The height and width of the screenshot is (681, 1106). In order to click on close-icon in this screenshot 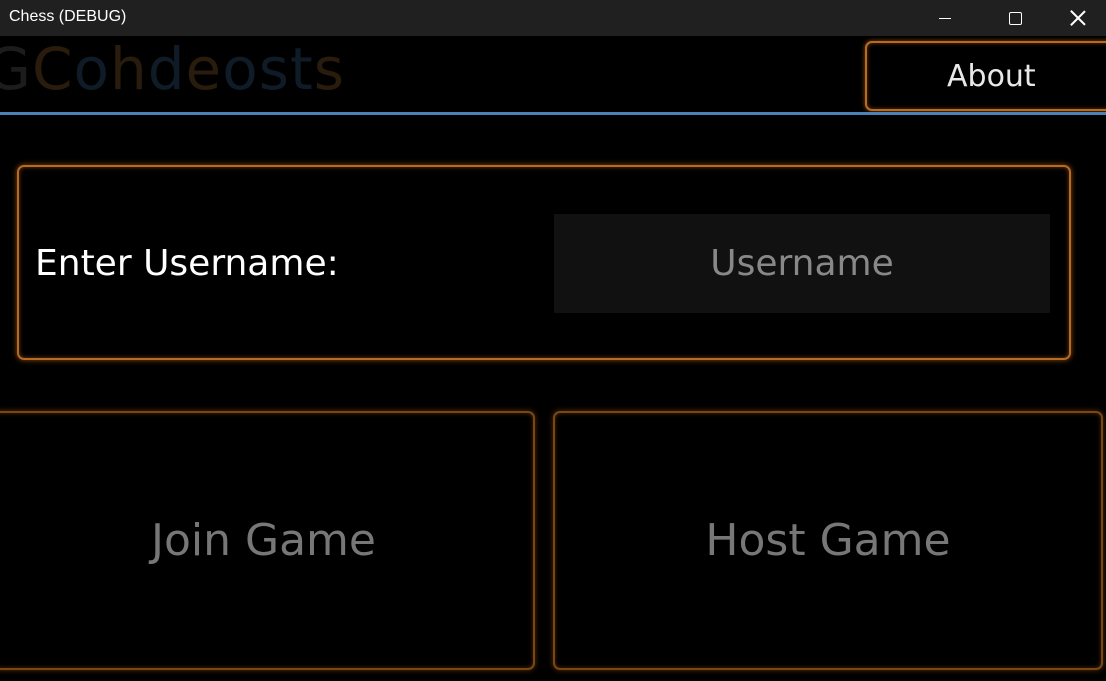, I will do `click(1078, 18)`.